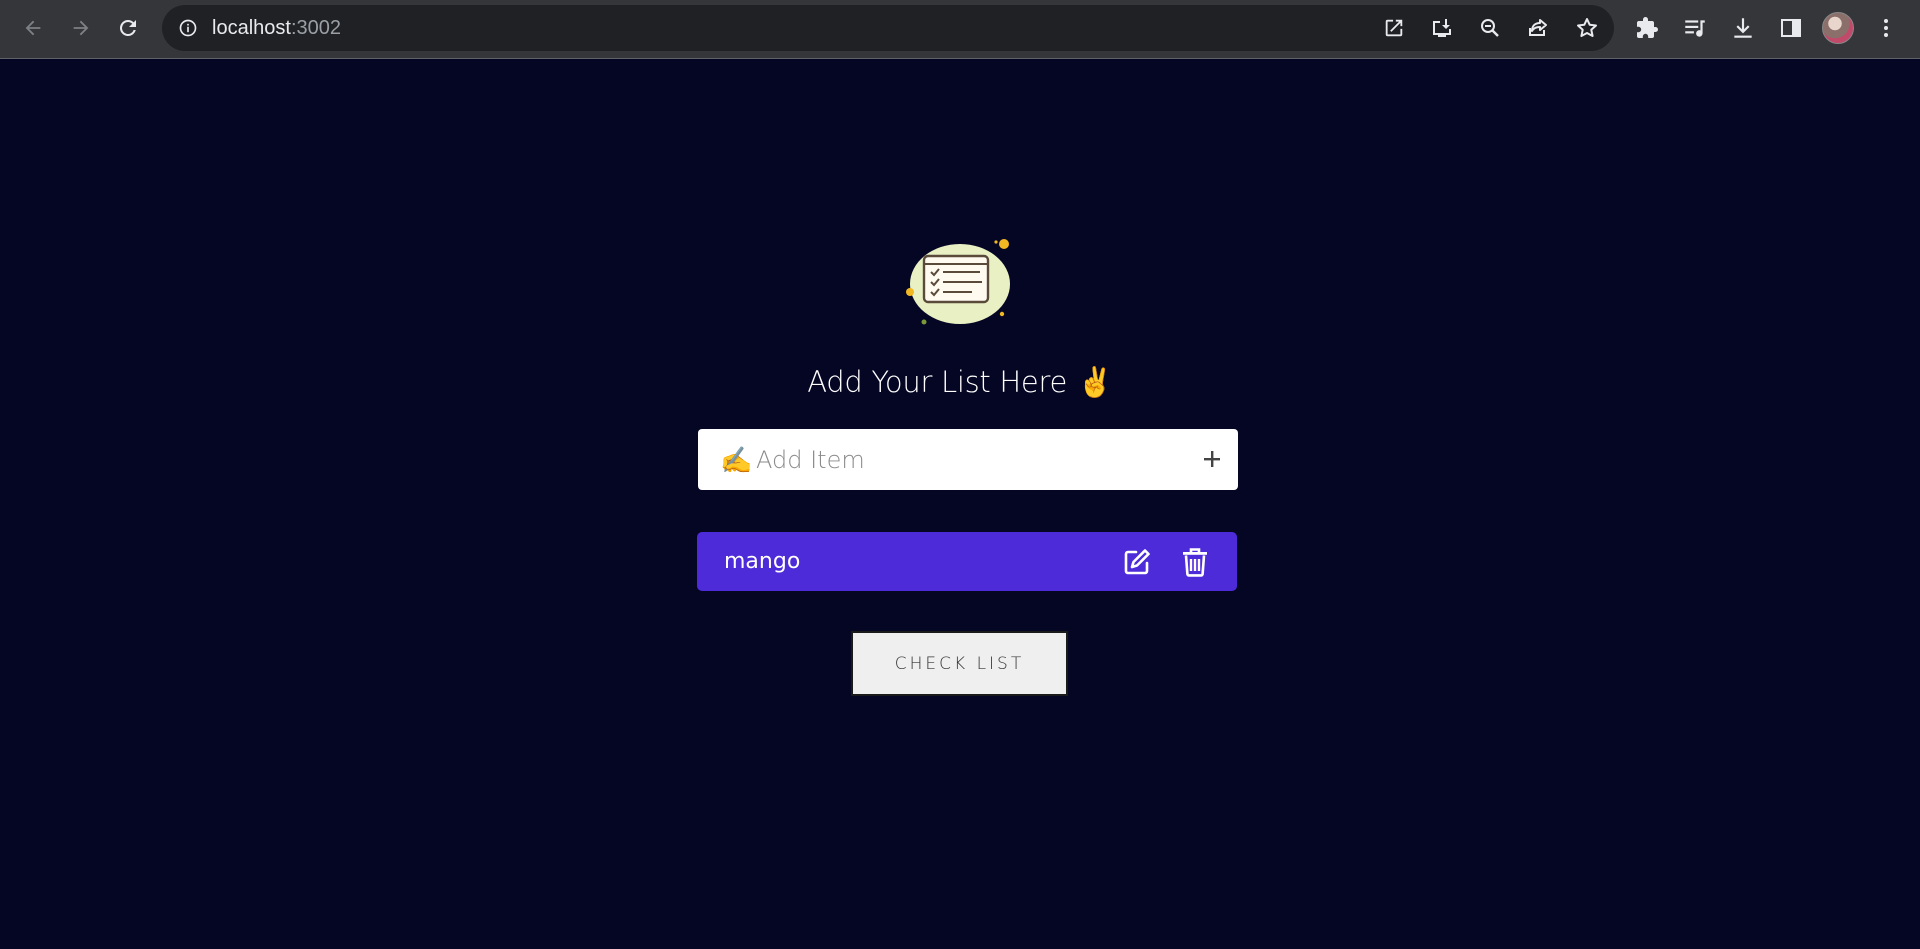 This screenshot has height=949, width=1920. What do you see at coordinates (1094, 382) in the screenshot?
I see `victory-hand-emoji: ✌️` at bounding box center [1094, 382].